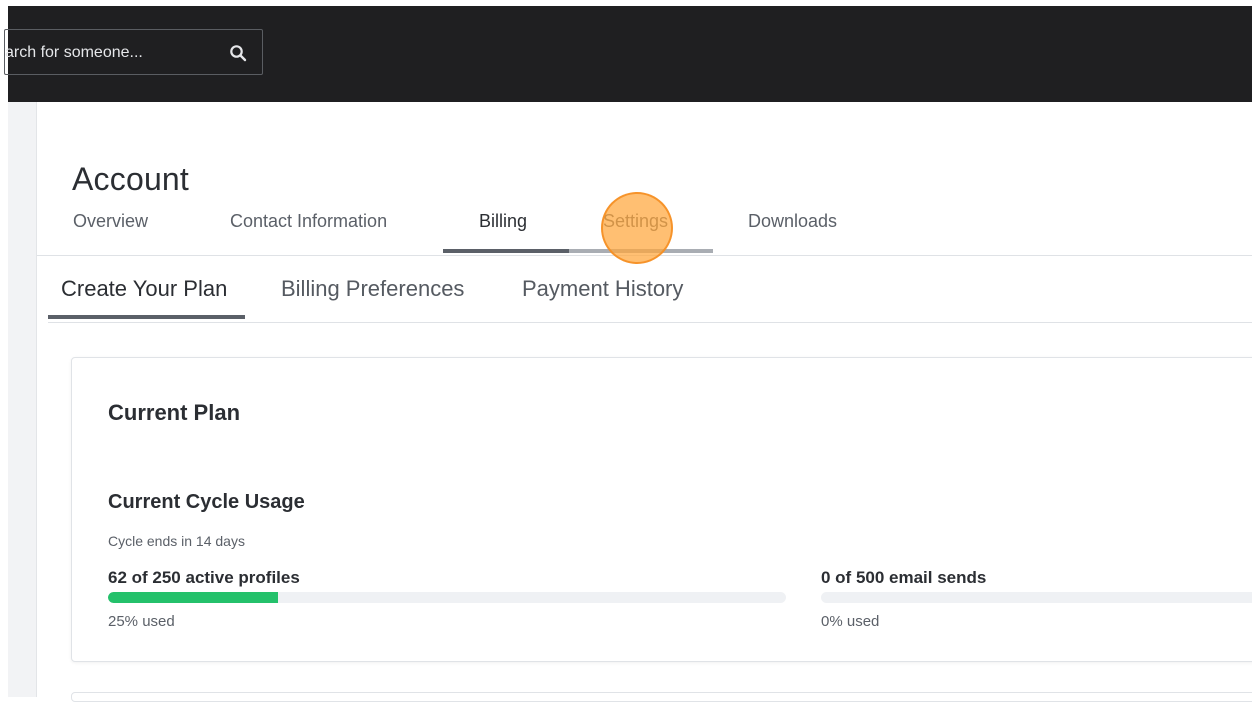 The image size is (1252, 702). Describe the element at coordinates (506, 251) in the screenshot. I see `tab-billing-active-indicator` at that location.